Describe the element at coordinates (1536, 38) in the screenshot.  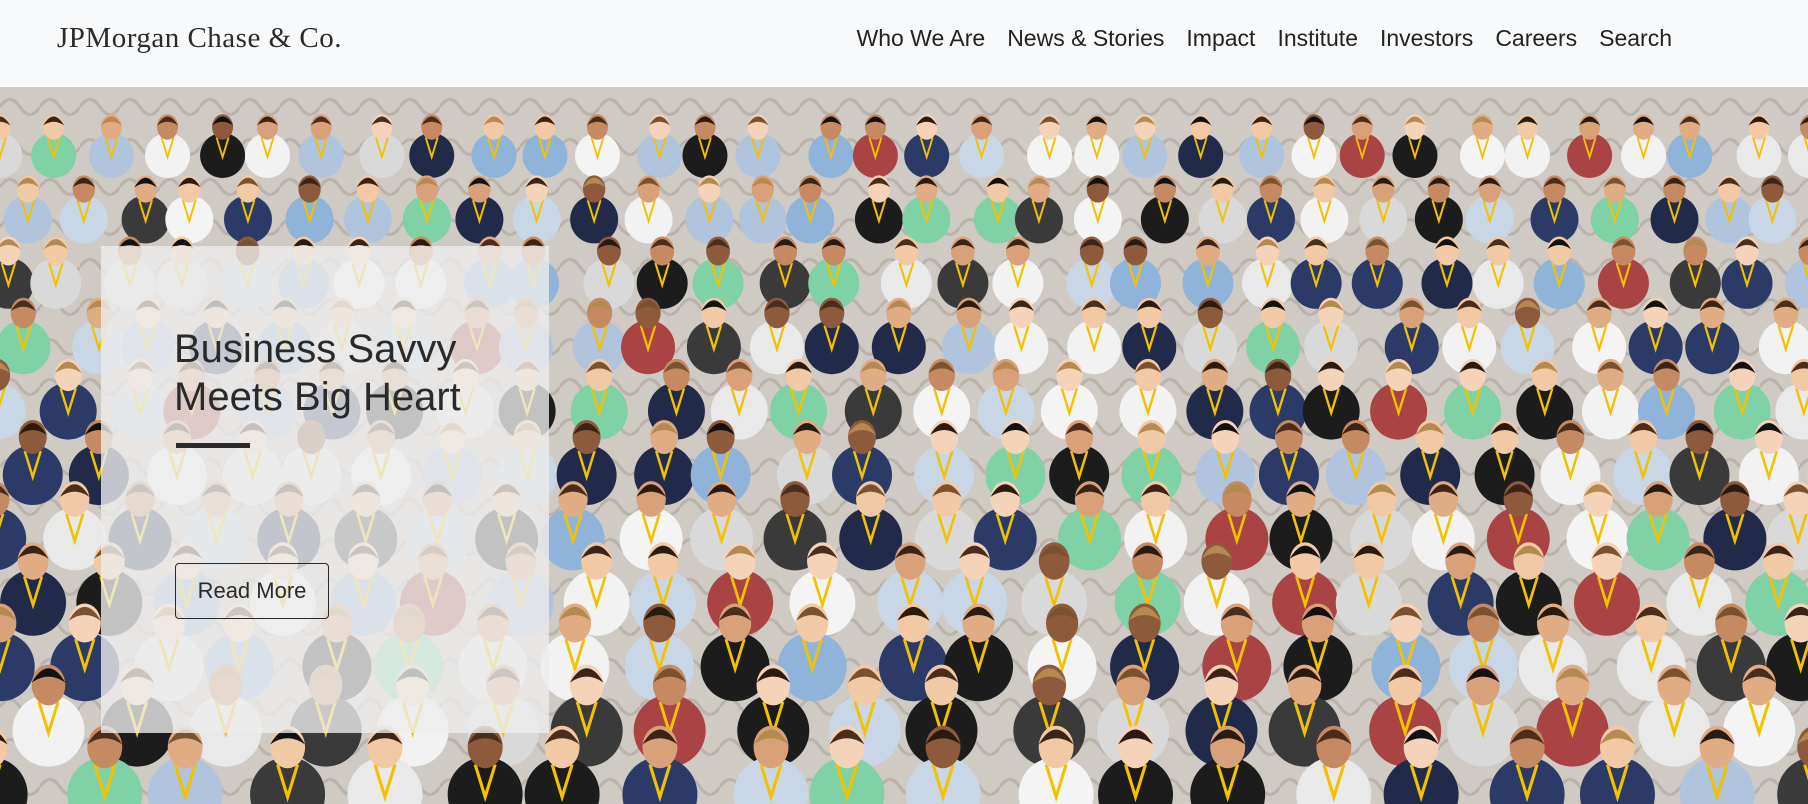
I see `nav-careers: Careers` at that location.